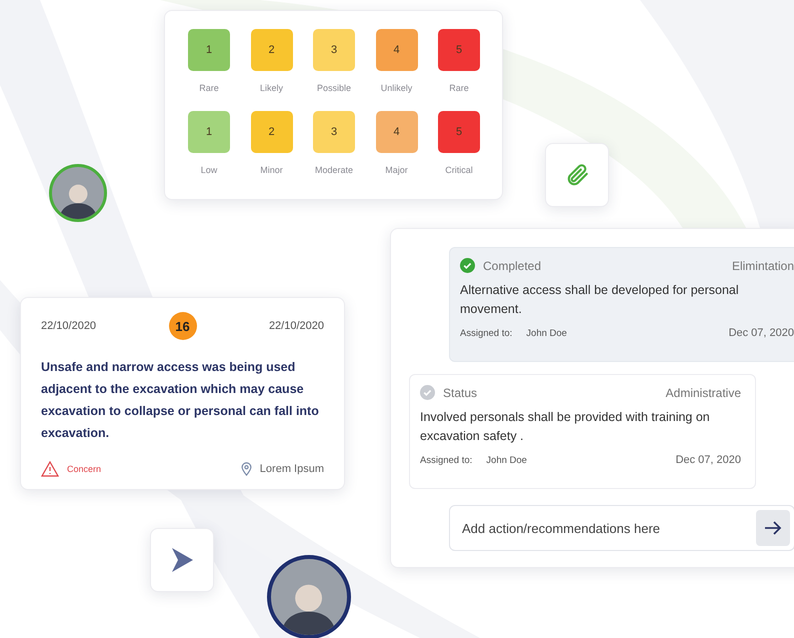  Describe the element at coordinates (600, 300) in the screenshot. I see `action-description: Alternative access shall be developed for personal movement.` at that location.